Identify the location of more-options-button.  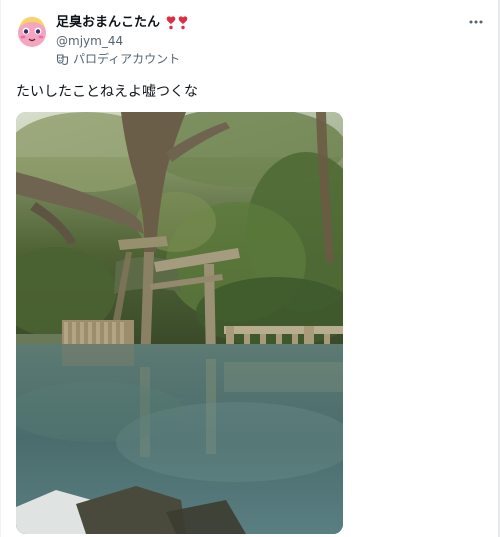
(476, 22).